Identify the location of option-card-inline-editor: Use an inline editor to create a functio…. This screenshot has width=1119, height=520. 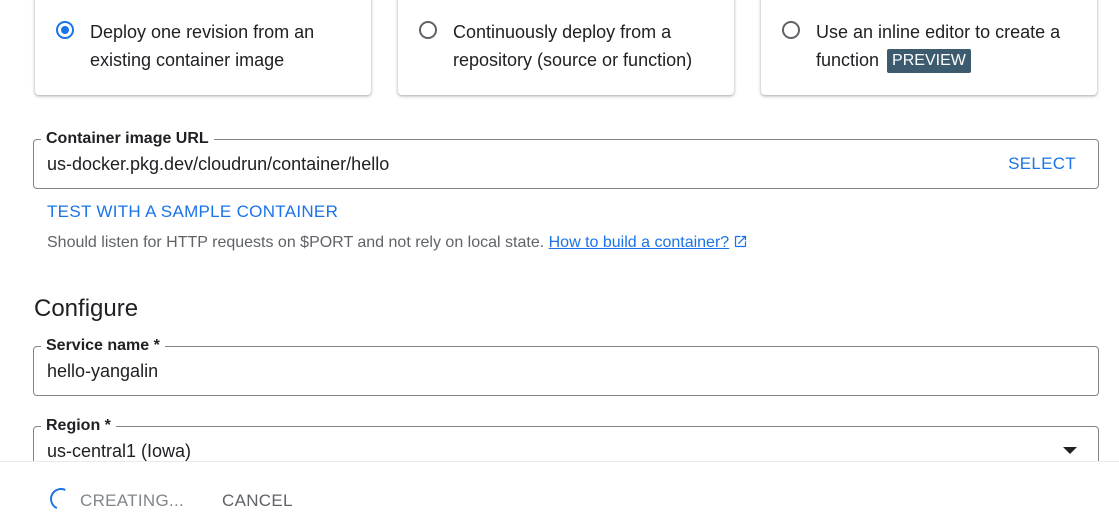
(929, 47).